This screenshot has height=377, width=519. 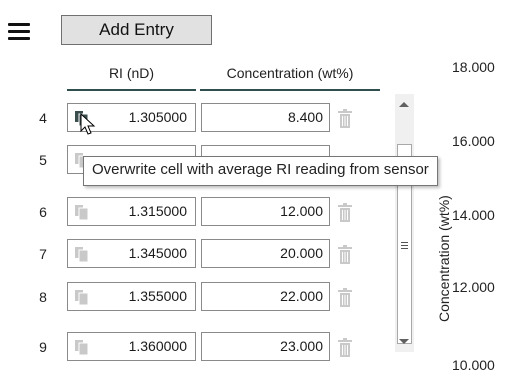 What do you see at coordinates (157, 346) in the screenshot?
I see `ri-value: 1.360000` at bounding box center [157, 346].